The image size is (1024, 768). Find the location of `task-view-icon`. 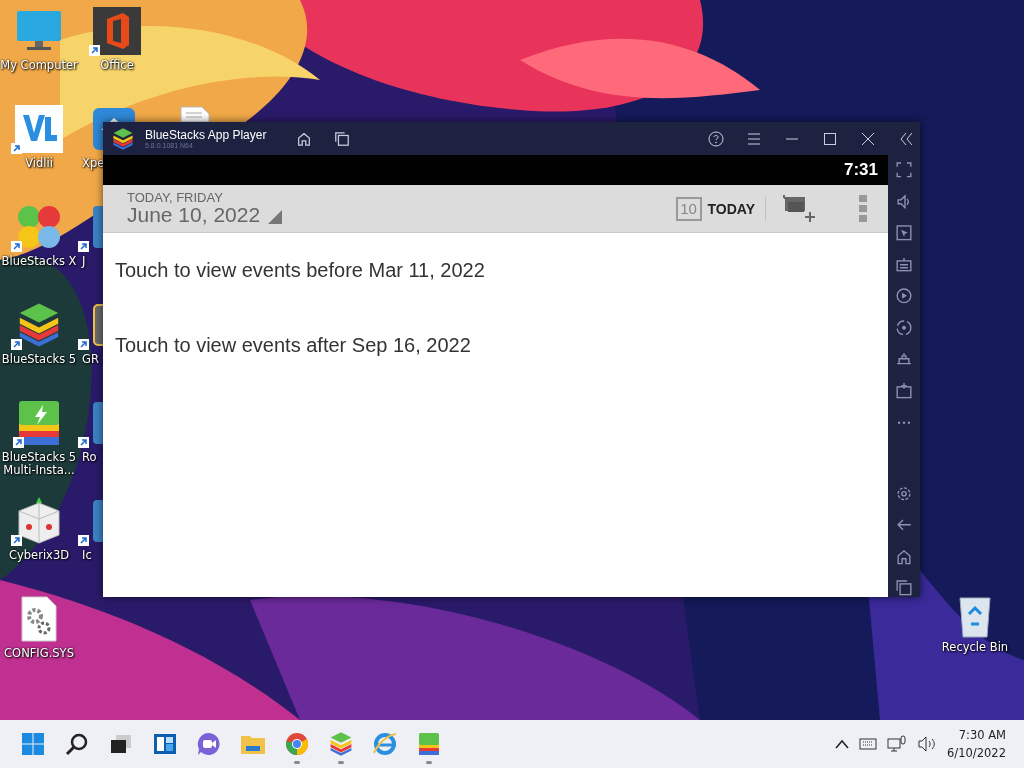

task-view-icon is located at coordinates (121, 744).